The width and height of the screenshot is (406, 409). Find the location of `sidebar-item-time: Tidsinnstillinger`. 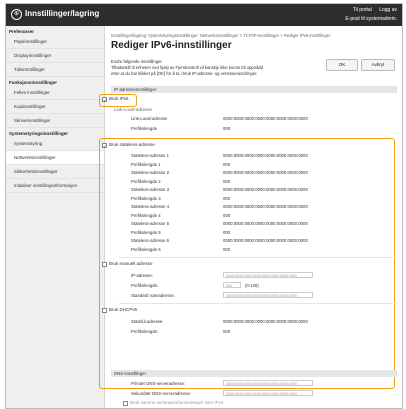

sidebar-item-time: Tidsinnstillinger is located at coordinates (55, 70).